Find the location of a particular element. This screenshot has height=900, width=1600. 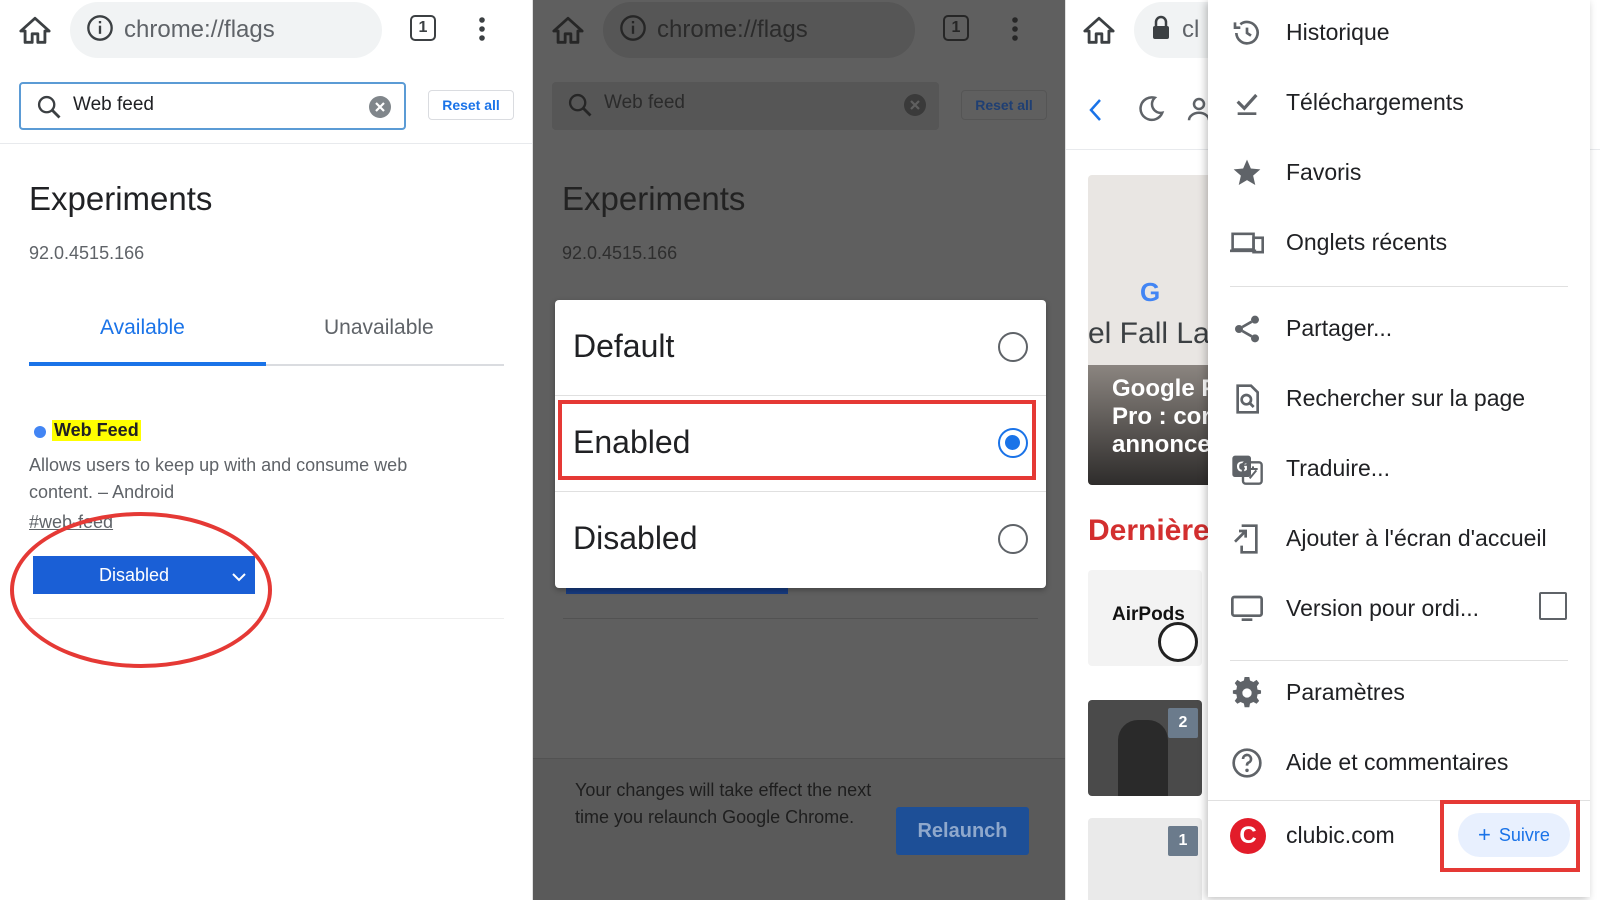

section-title: Dernière is located at coordinates (1149, 530).